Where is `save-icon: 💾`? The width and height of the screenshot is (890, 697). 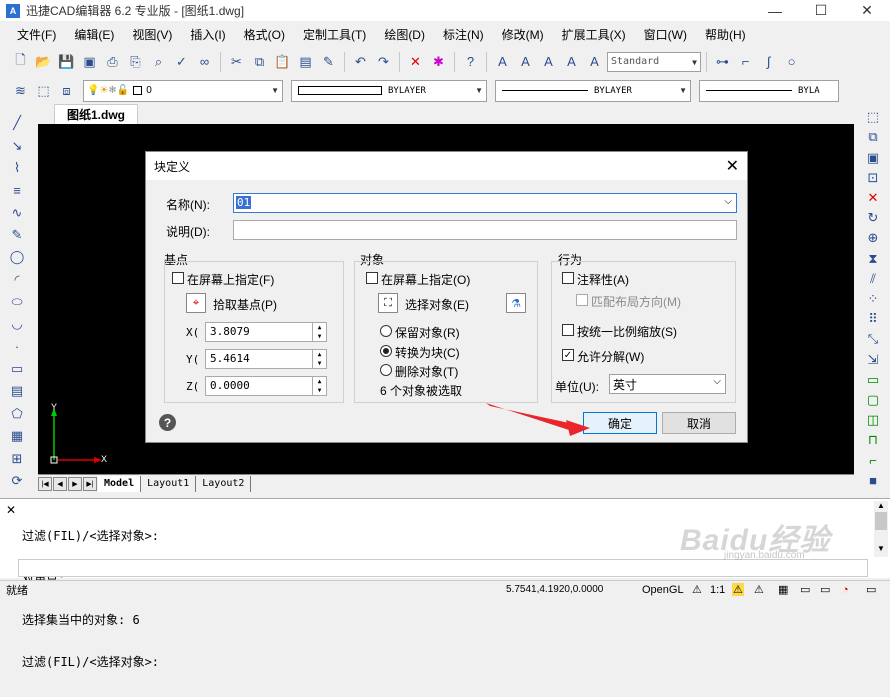
save-icon: 💾 is located at coordinates (66, 61).